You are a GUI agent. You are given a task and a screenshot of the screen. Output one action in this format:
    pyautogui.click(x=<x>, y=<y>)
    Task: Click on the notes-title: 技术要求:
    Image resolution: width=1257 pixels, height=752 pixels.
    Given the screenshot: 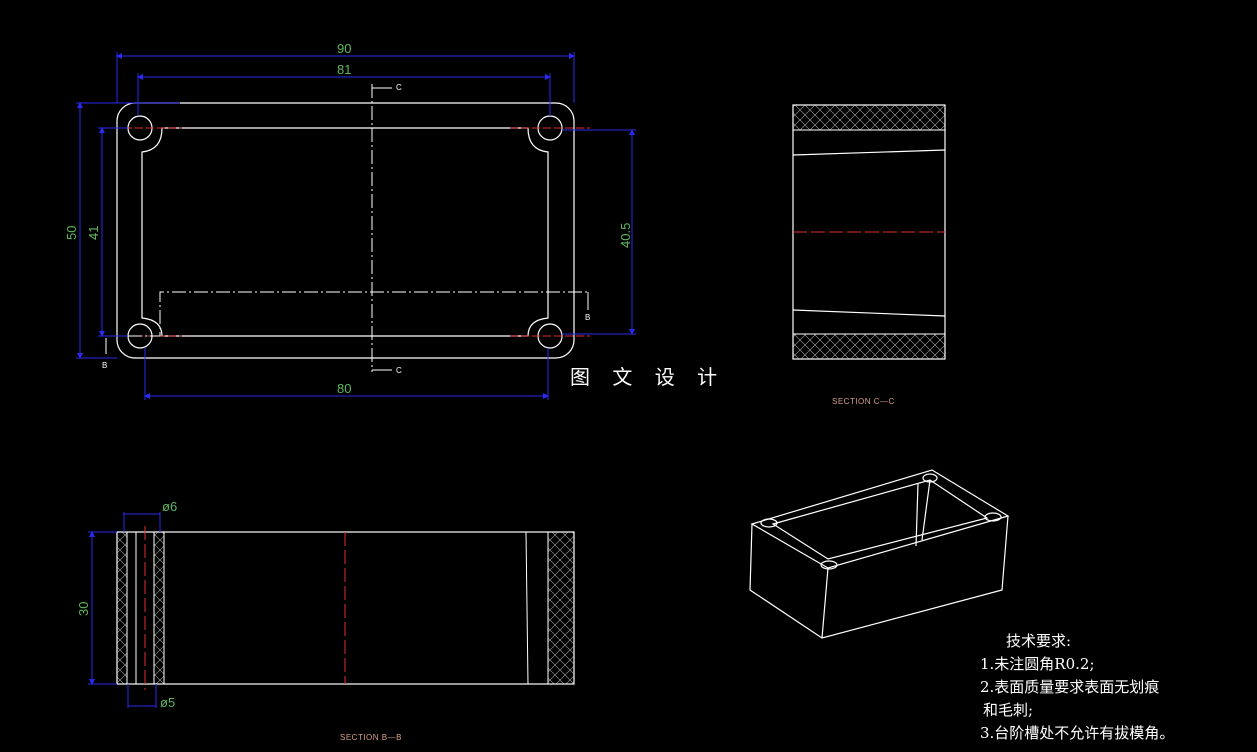 What is the action you would take?
    pyautogui.click(x=1039, y=641)
    